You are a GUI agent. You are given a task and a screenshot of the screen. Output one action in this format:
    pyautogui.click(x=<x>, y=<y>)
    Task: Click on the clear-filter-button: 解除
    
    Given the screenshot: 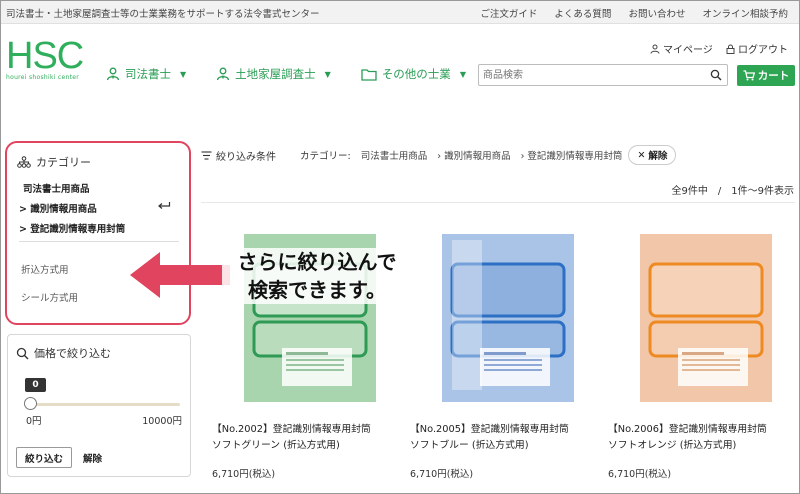 What is the action you would take?
    pyautogui.click(x=92, y=457)
    